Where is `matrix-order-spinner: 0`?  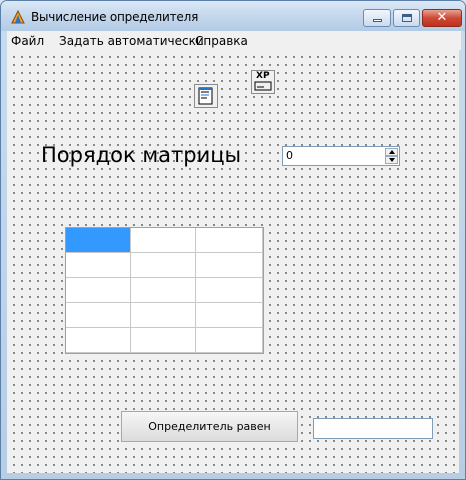 matrix-order-spinner: 0 is located at coordinates (341, 156).